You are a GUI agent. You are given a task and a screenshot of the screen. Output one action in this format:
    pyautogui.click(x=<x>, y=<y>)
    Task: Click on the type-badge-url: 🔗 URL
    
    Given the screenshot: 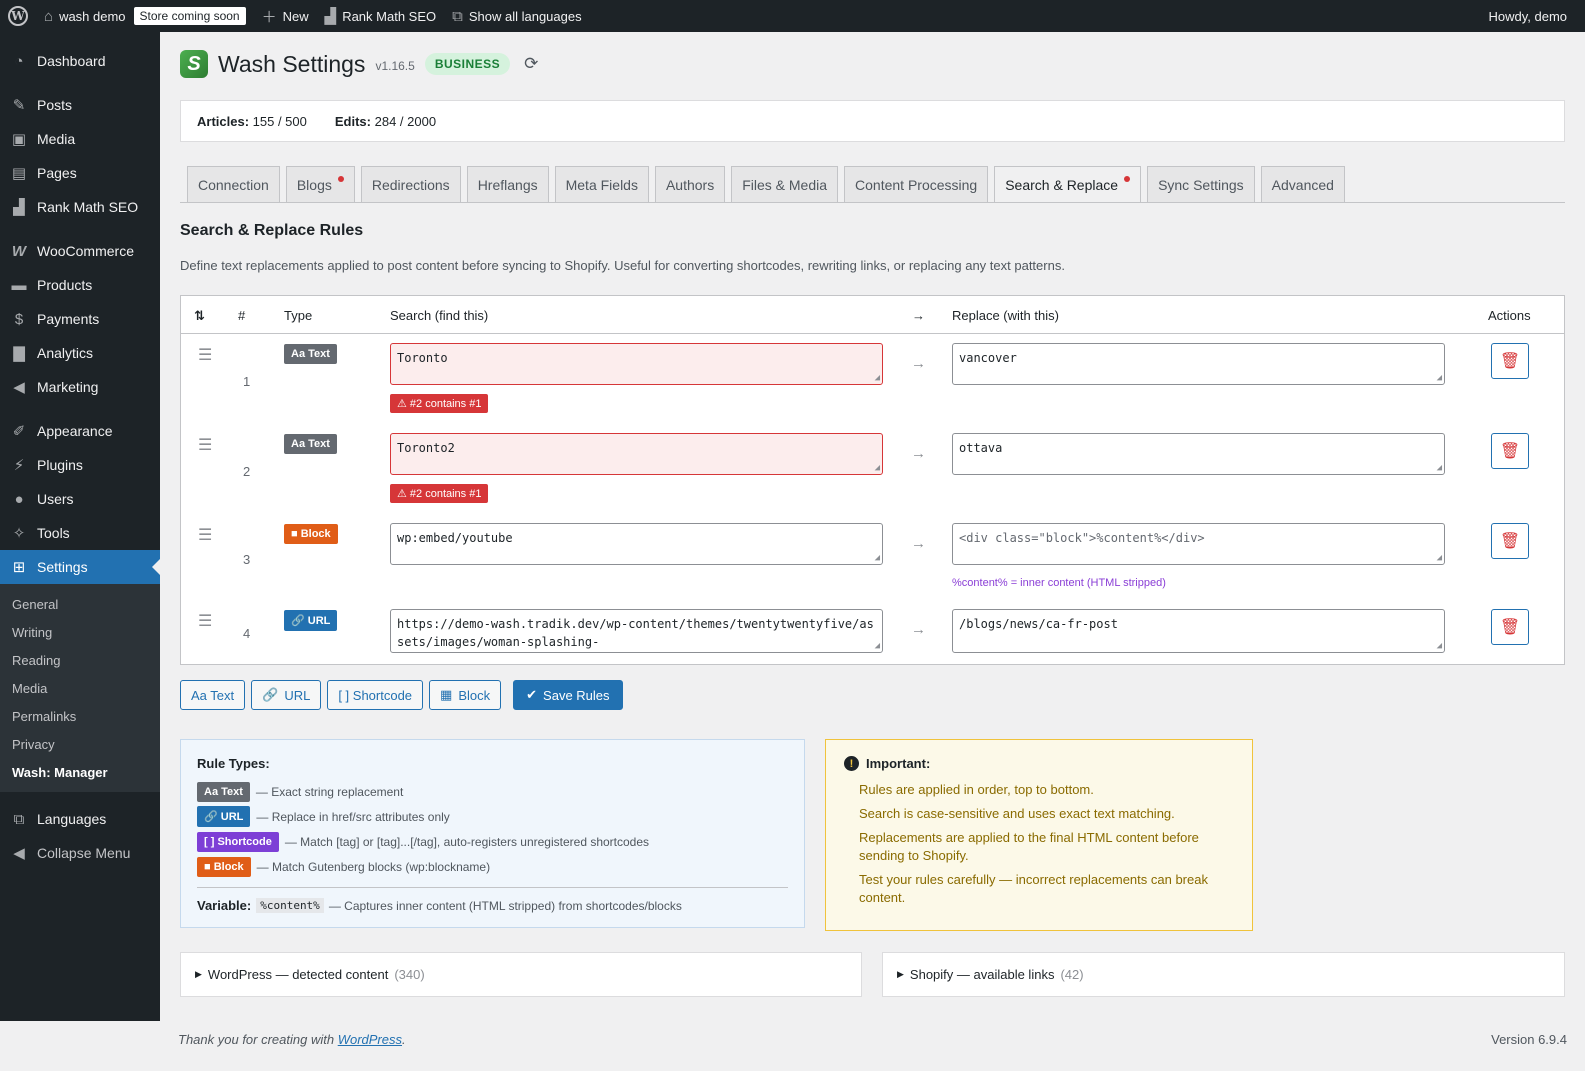 What is the action you would take?
    pyautogui.click(x=224, y=816)
    